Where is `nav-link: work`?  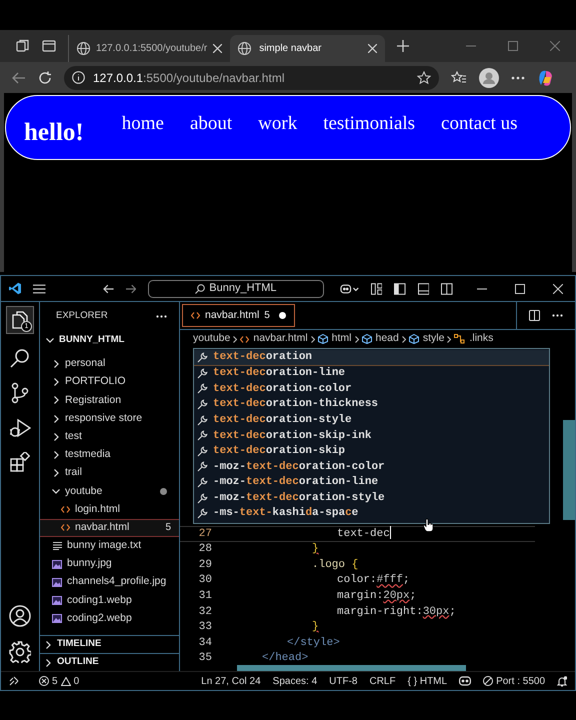
nav-link: work is located at coordinates (278, 124).